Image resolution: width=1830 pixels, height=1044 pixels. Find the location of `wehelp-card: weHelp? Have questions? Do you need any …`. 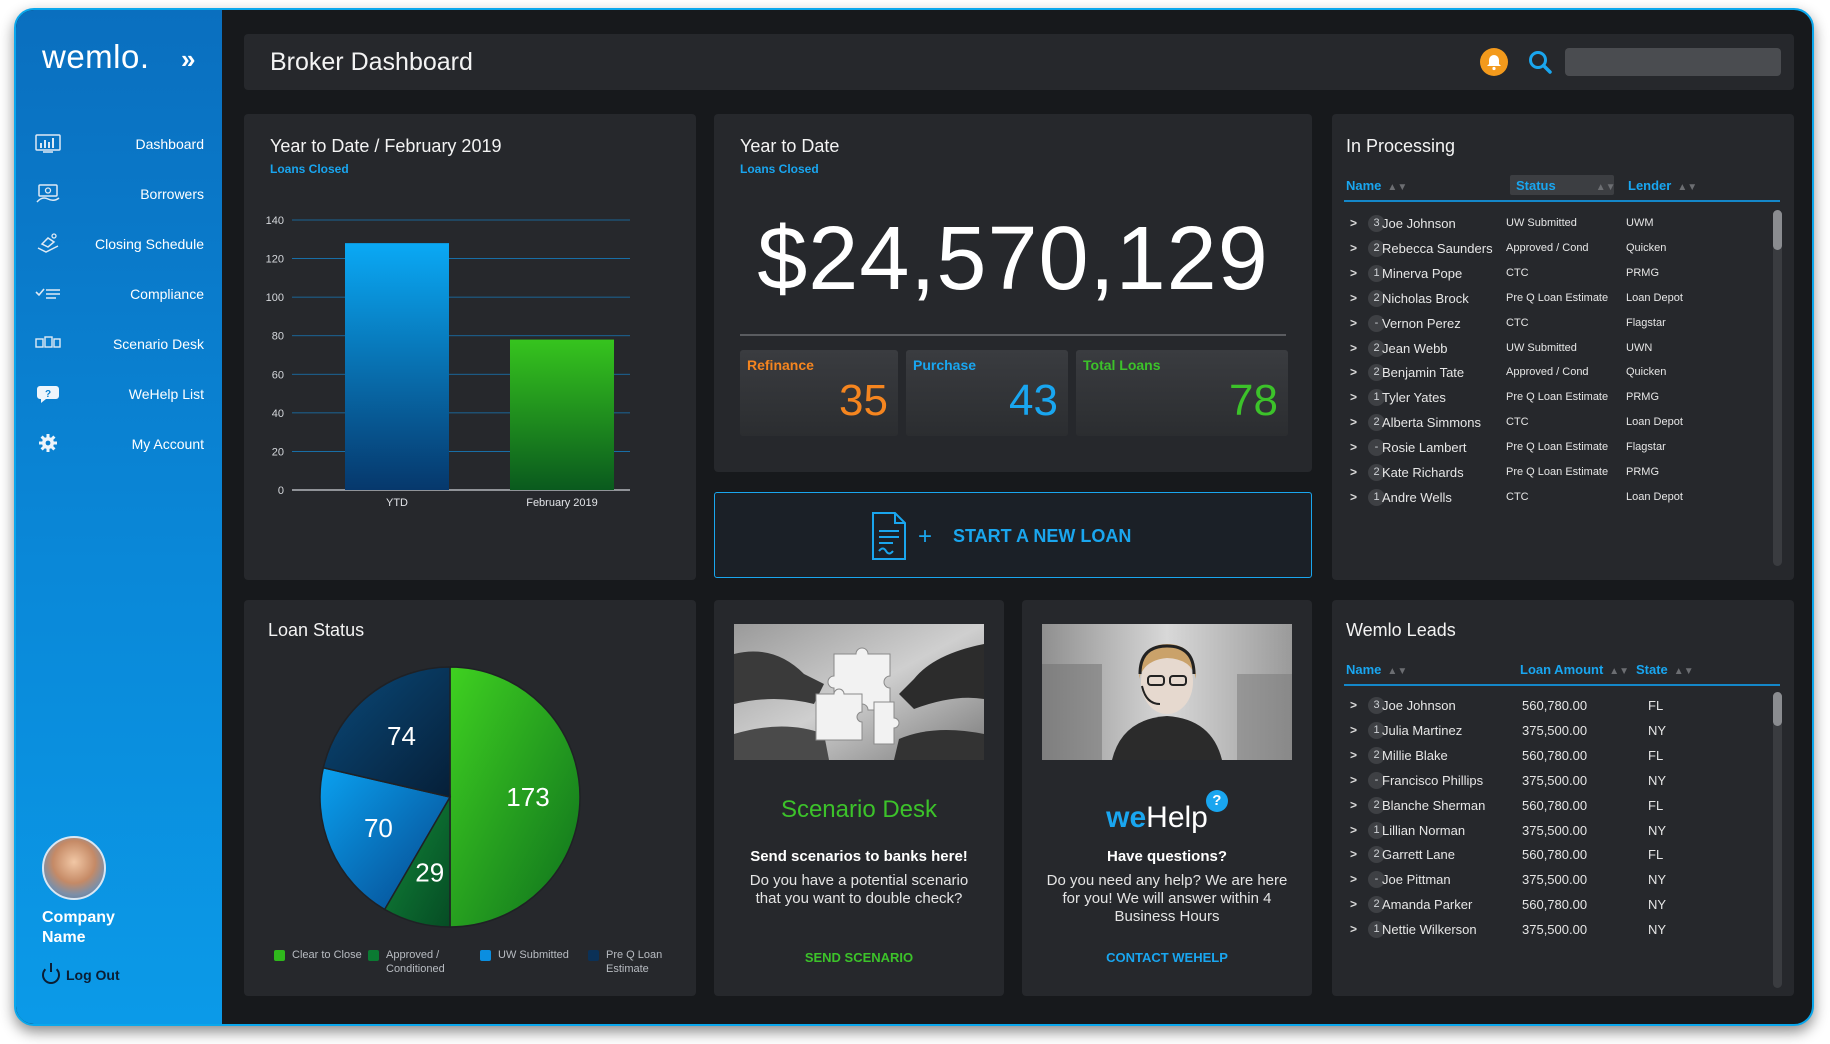

wehelp-card: weHelp? Have questions? Do you need any … is located at coordinates (1167, 798).